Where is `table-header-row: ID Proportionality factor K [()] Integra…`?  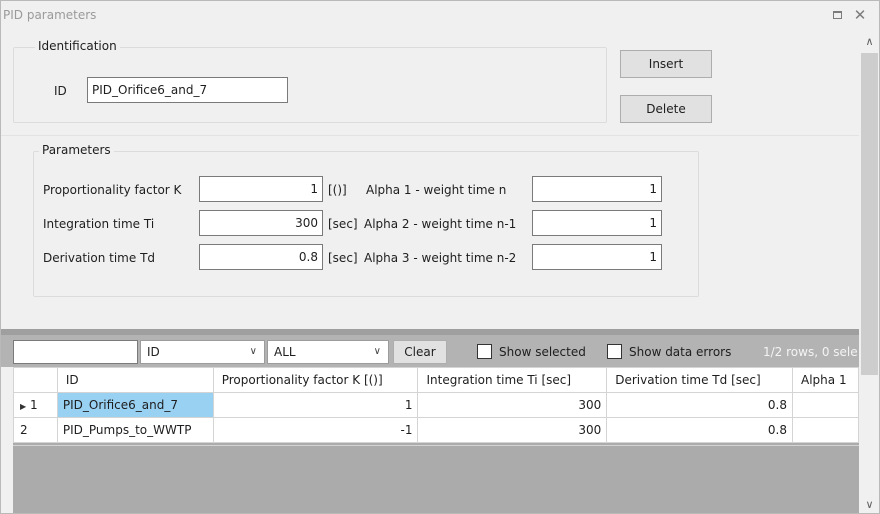
table-header-row: ID Proportionality factor K [()] Integra… is located at coordinates (436, 380).